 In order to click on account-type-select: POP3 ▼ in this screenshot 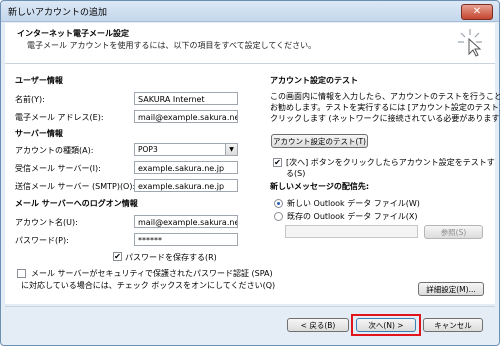, I will do `click(186, 149)`.